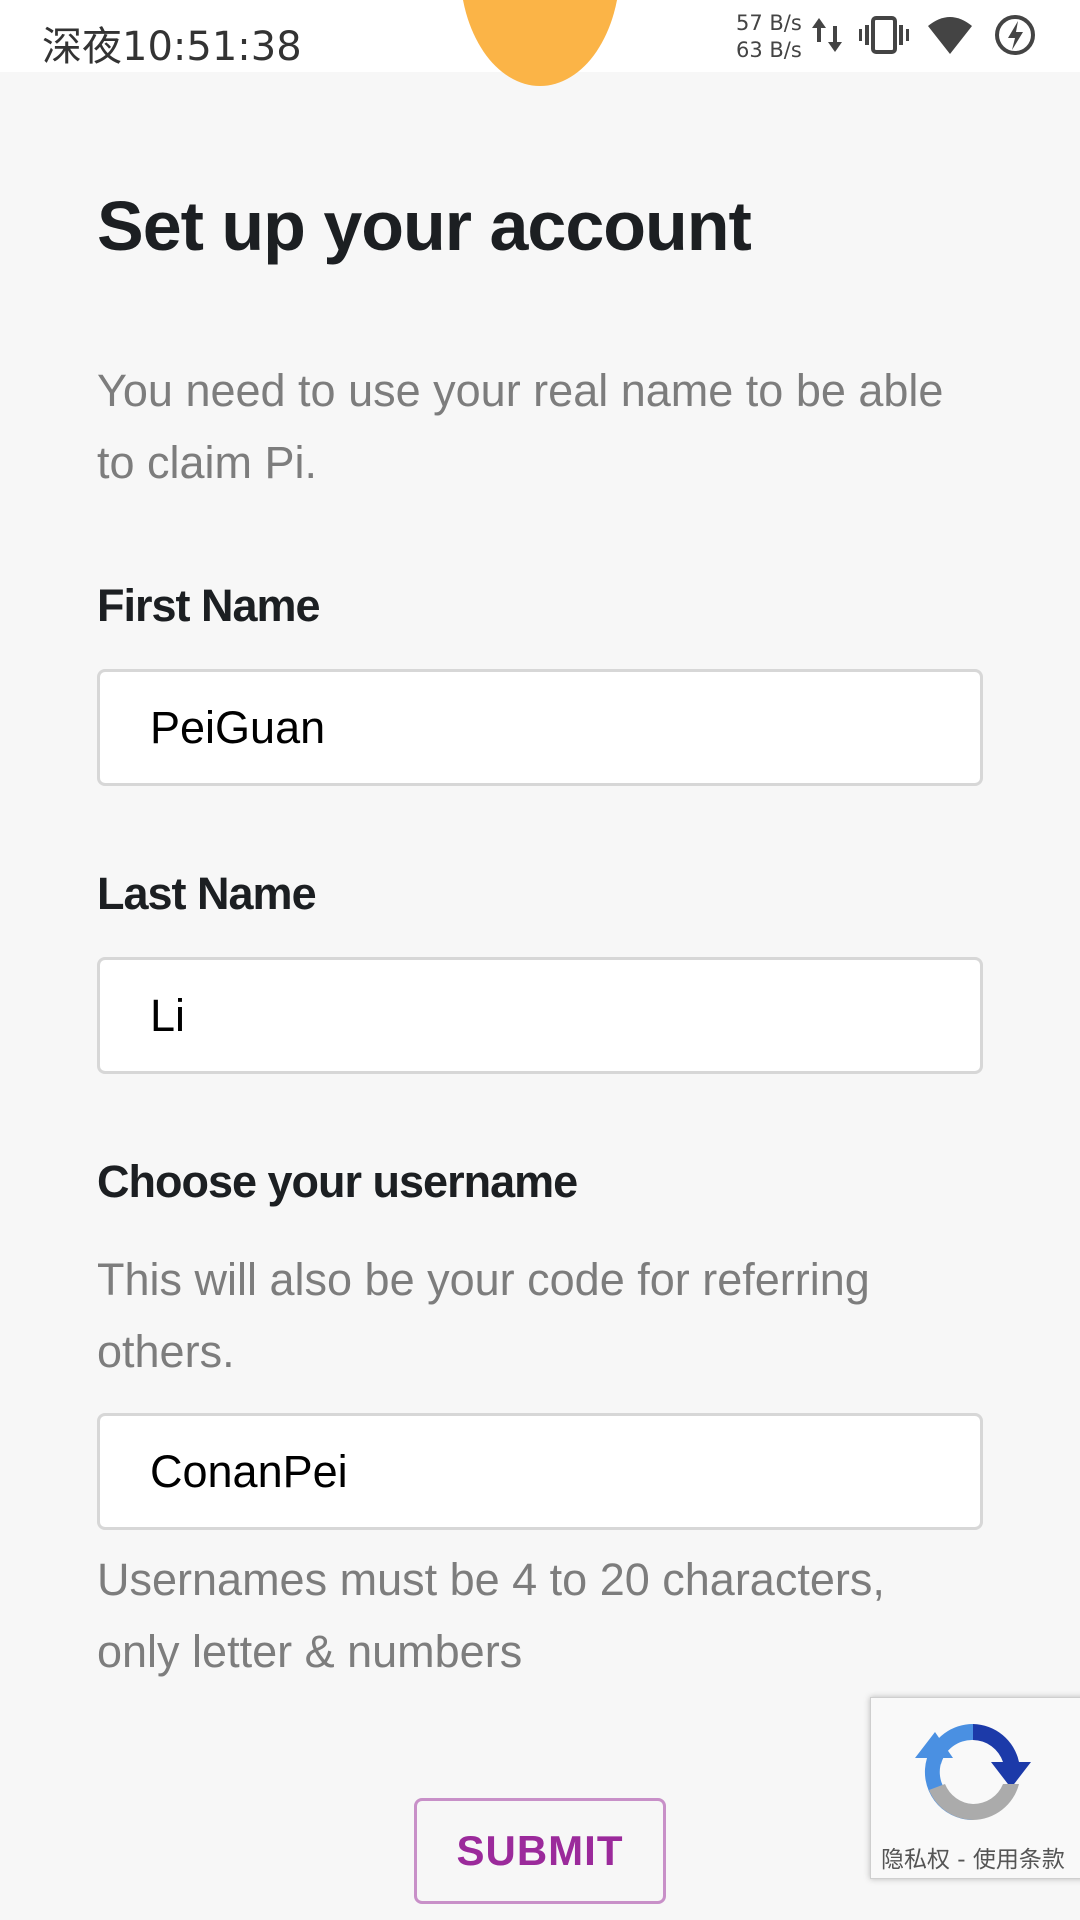 Image resolution: width=1080 pixels, height=1920 pixels. I want to click on first-name-label: First Name, so click(209, 605).